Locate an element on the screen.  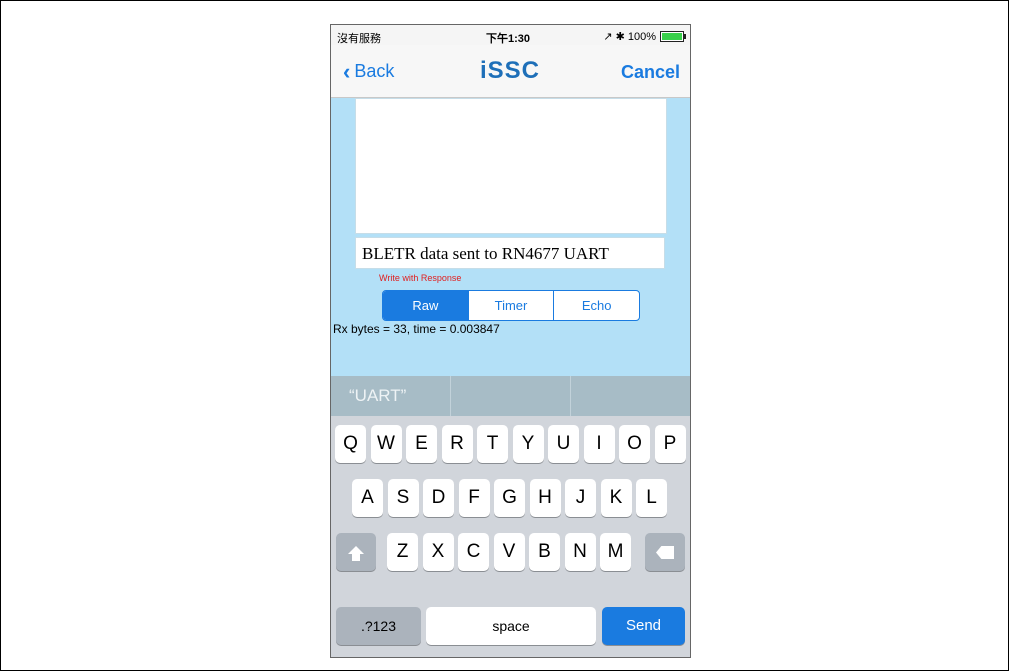
indicators-text: ↗ ✱ 100% is located at coordinates (629, 37).